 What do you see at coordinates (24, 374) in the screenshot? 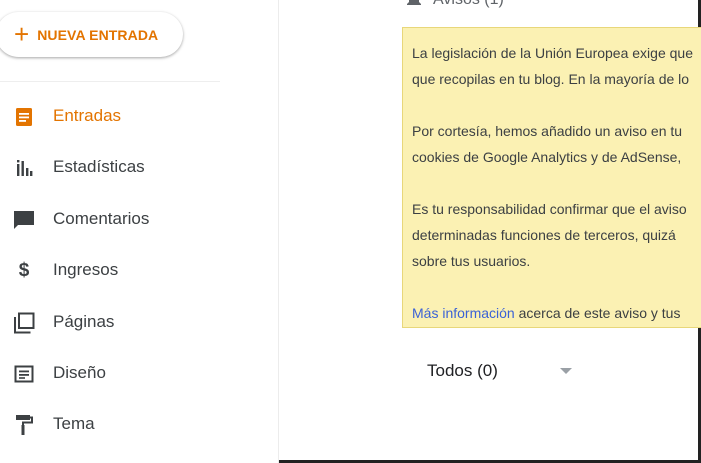
I see `layout-icon` at bounding box center [24, 374].